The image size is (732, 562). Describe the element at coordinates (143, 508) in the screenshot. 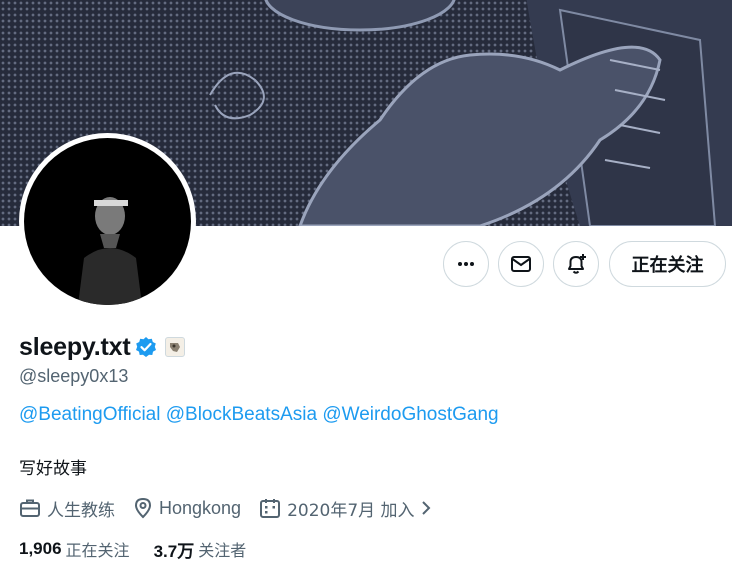

I see `location-pin-icon` at that location.